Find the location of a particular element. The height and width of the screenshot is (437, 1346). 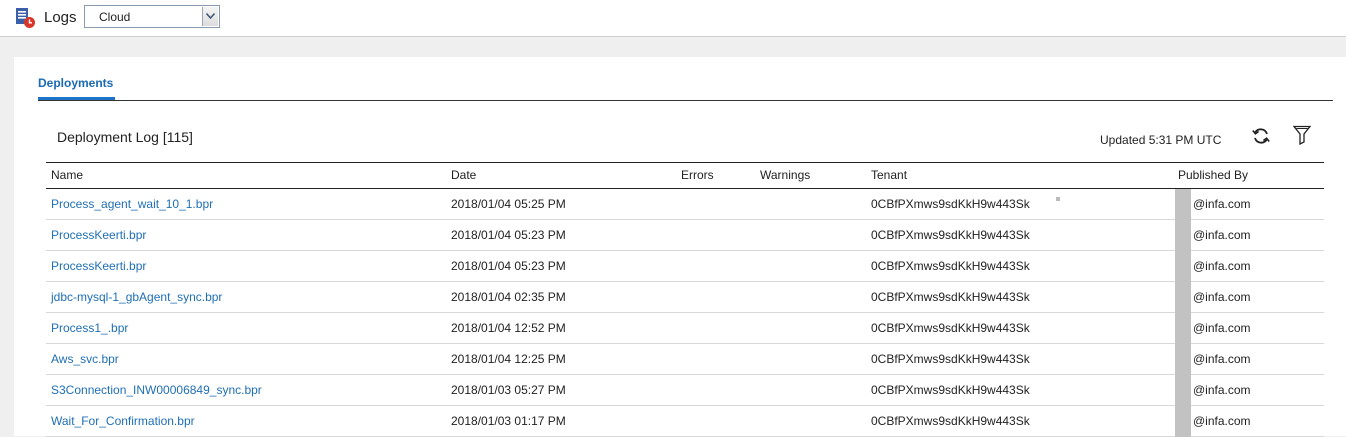

row-name-link: jdbc-mysql-1_gbAgent_sync.bpr is located at coordinates (136, 297).